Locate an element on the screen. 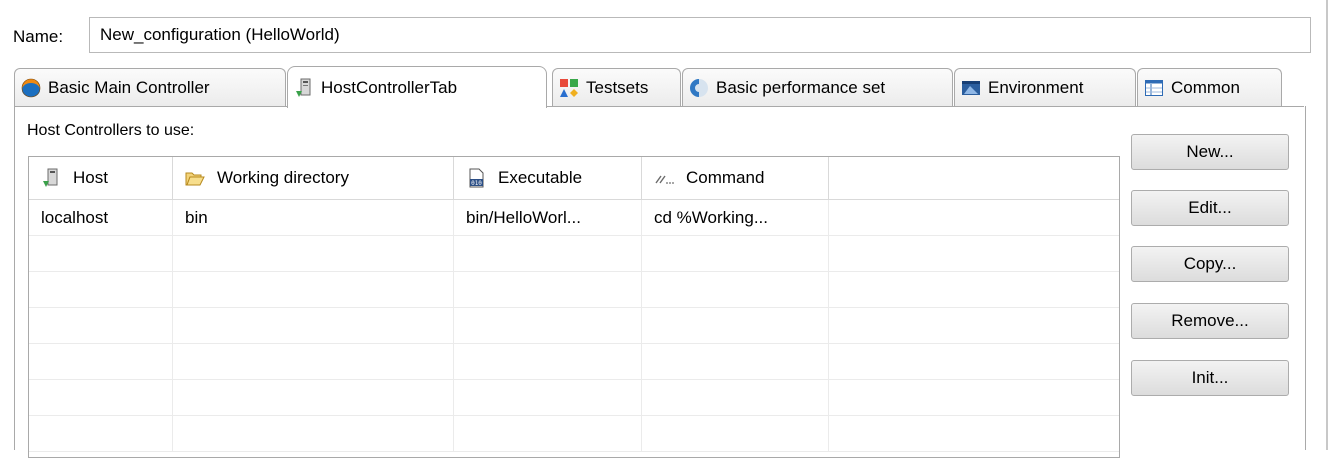 The height and width of the screenshot is (458, 1337). column-header-filler is located at coordinates (974, 178).